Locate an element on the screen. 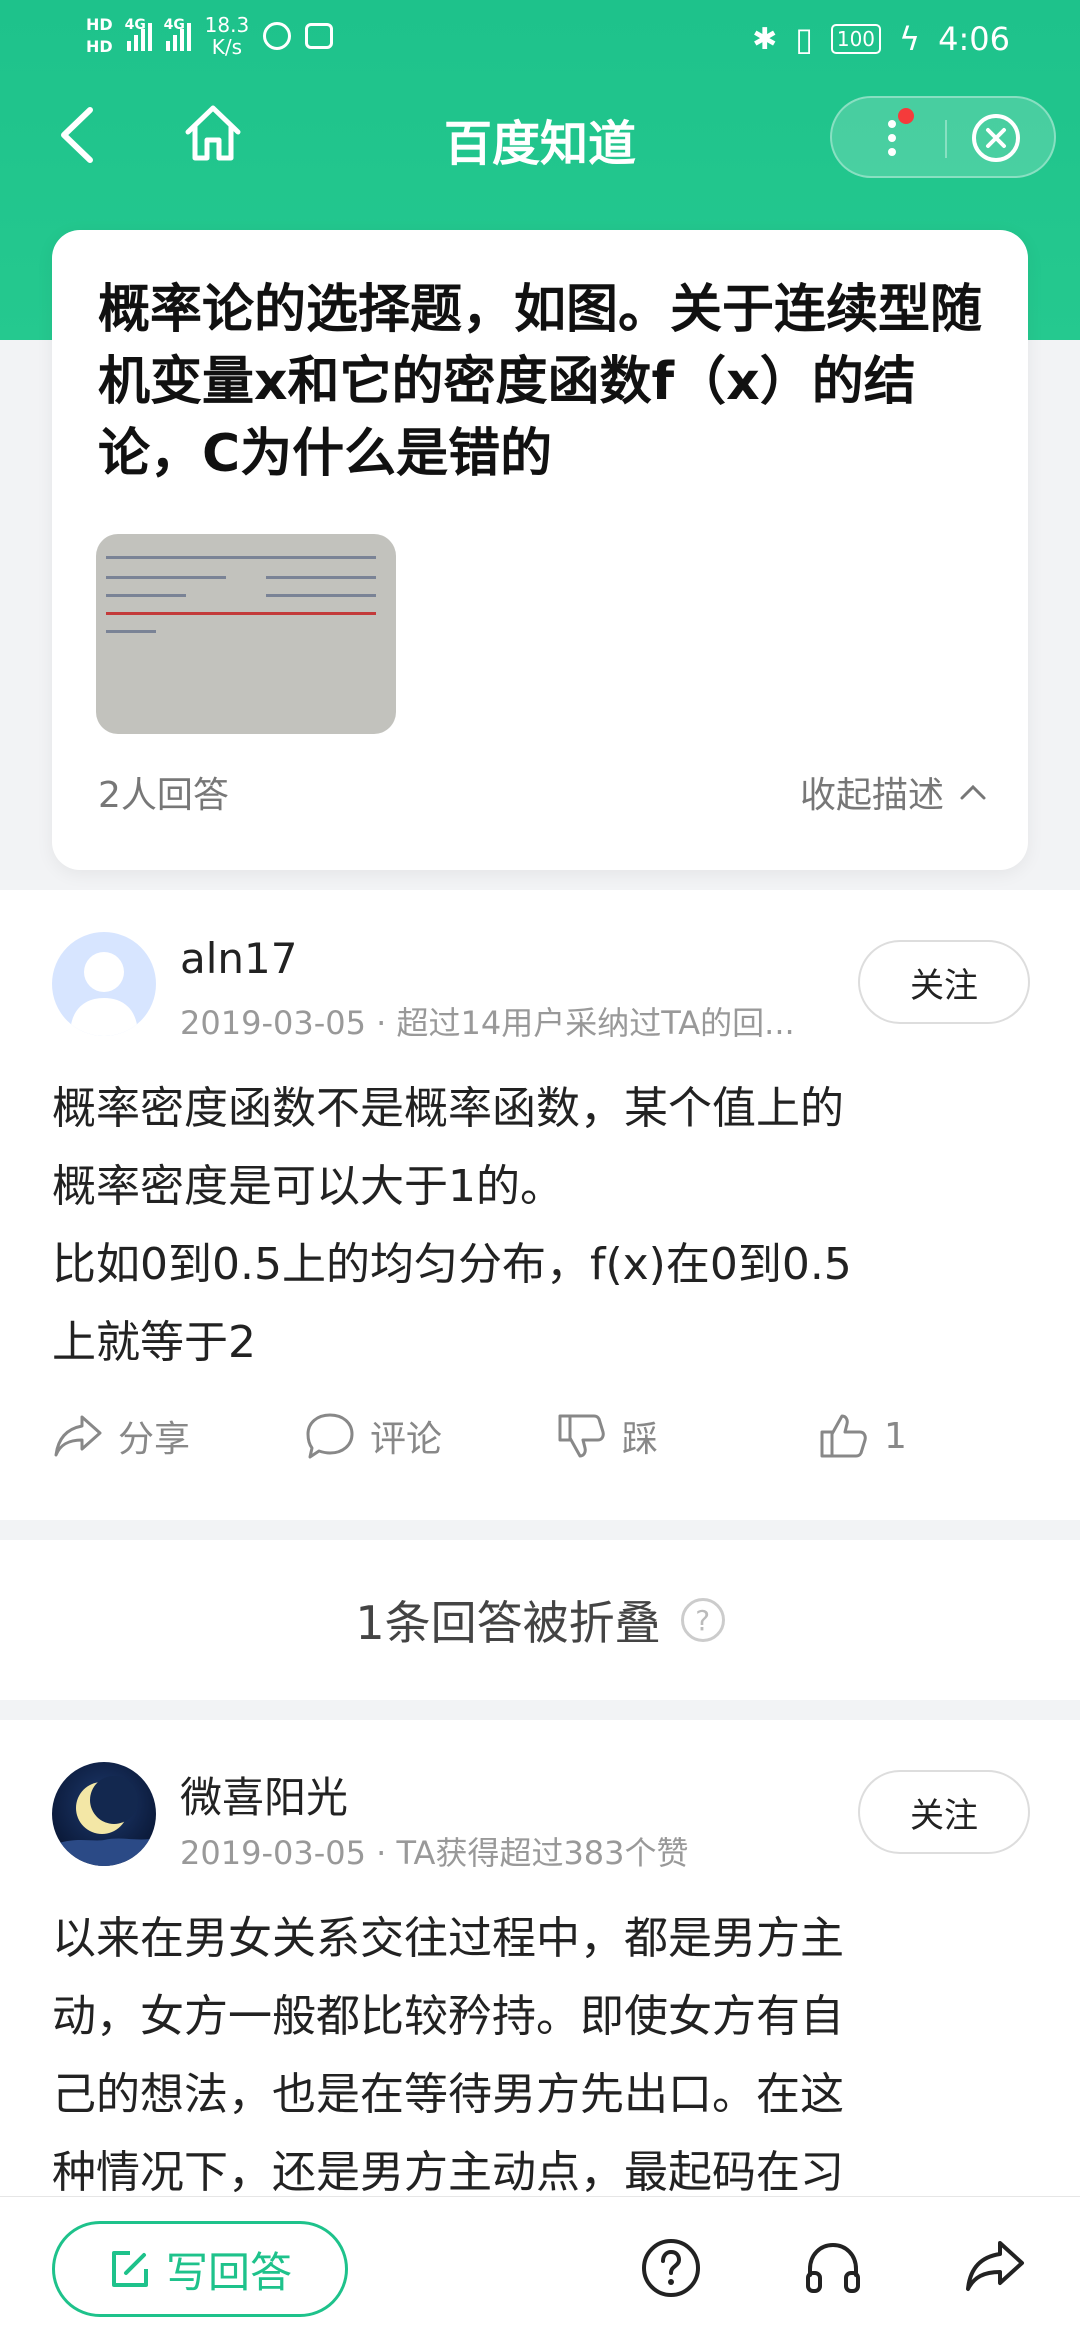 The height and width of the screenshot is (2340, 1080). write-answer-button: 写回答 is located at coordinates (200, 2269).